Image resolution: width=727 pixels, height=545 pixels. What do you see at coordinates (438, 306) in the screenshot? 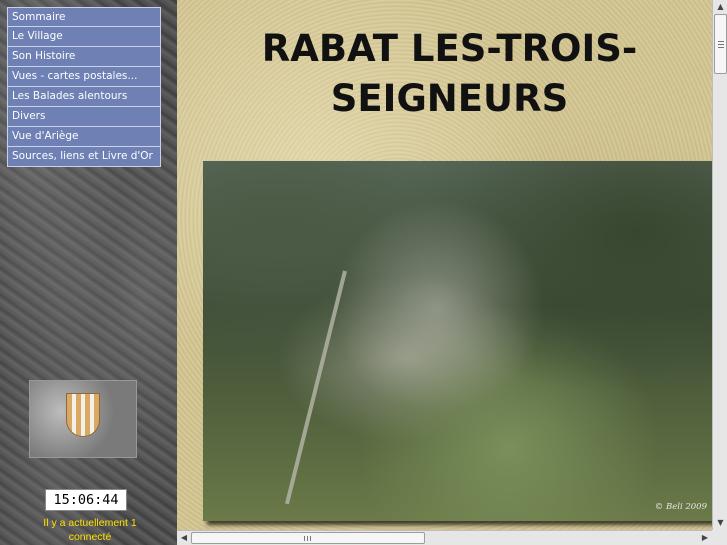
I see `photo-village-area` at bounding box center [438, 306].